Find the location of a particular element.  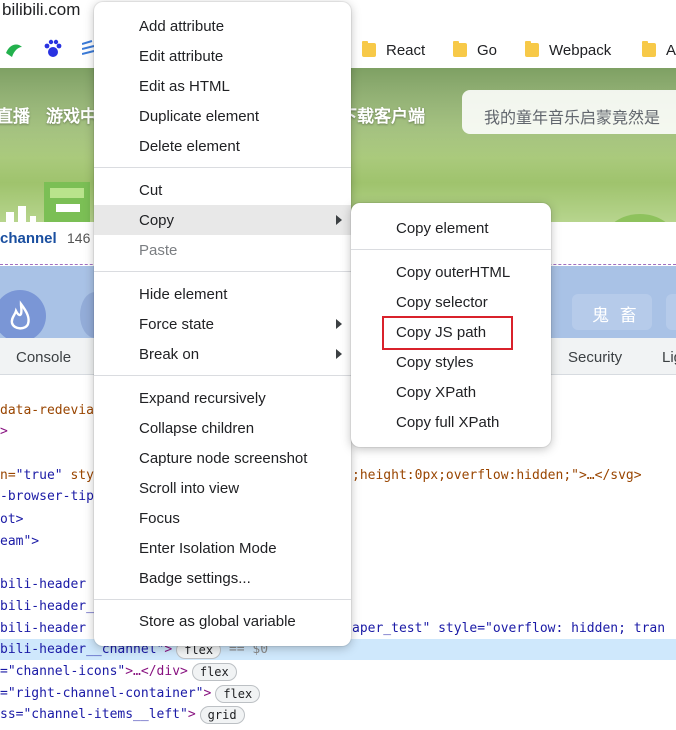

tab-lighthouse: Lig is located at coordinates (669, 357).